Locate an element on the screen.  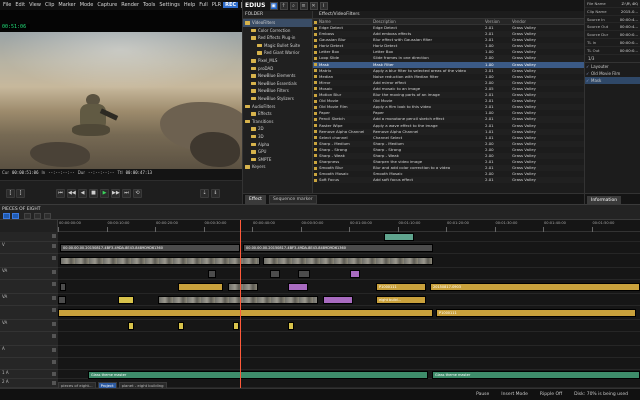
tree-item-audiofilters: AudioFilters is located at coordinates (277, 107).